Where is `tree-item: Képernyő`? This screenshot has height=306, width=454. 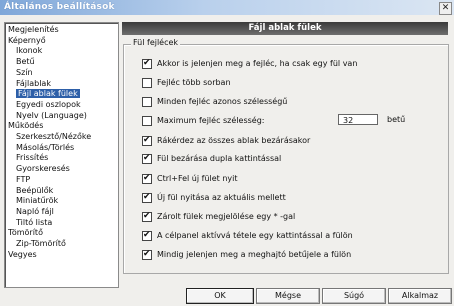
tree-item: Képernyő is located at coordinates (27, 40).